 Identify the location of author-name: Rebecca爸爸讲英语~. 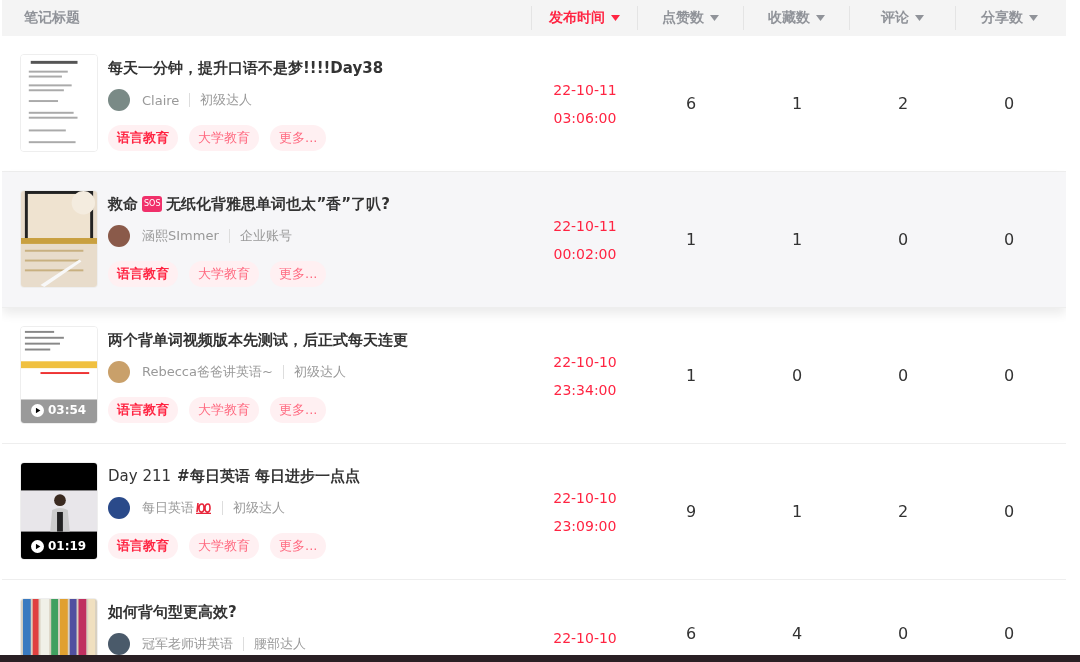
(207, 372).